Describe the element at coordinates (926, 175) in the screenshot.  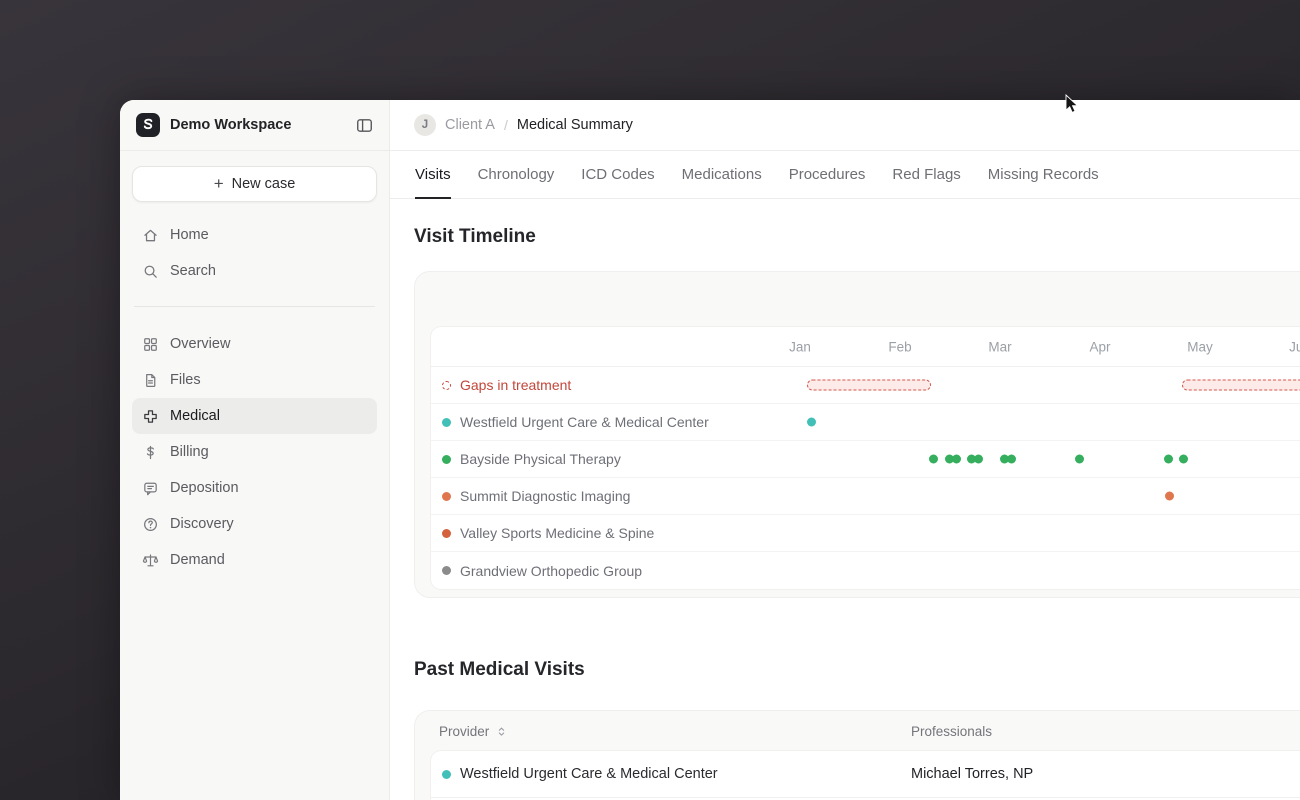
I see `tab-red-flags: Red Flags` at that location.